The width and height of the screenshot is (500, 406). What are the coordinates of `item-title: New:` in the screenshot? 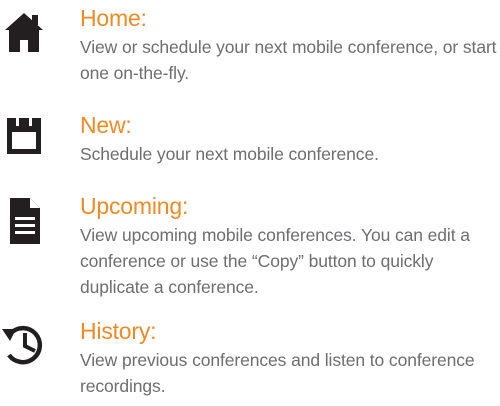 It's located at (106, 125).